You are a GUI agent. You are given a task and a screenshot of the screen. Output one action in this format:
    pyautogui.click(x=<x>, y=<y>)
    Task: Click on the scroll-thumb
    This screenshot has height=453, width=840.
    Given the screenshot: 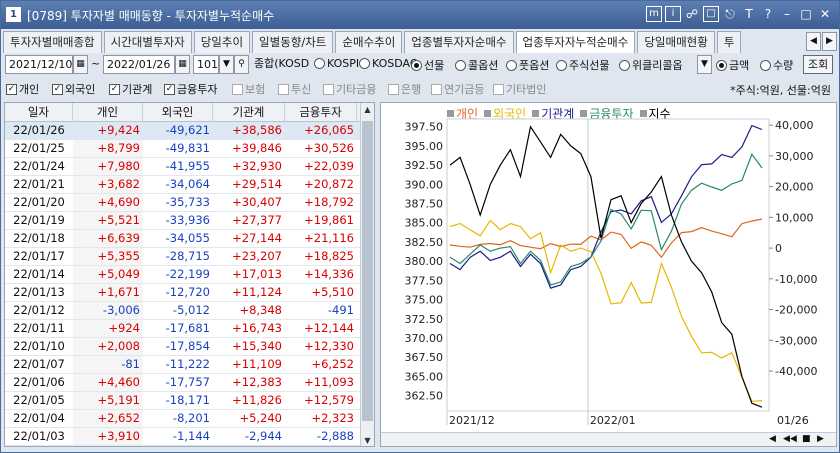 What is the action you would take?
    pyautogui.click(x=367, y=271)
    